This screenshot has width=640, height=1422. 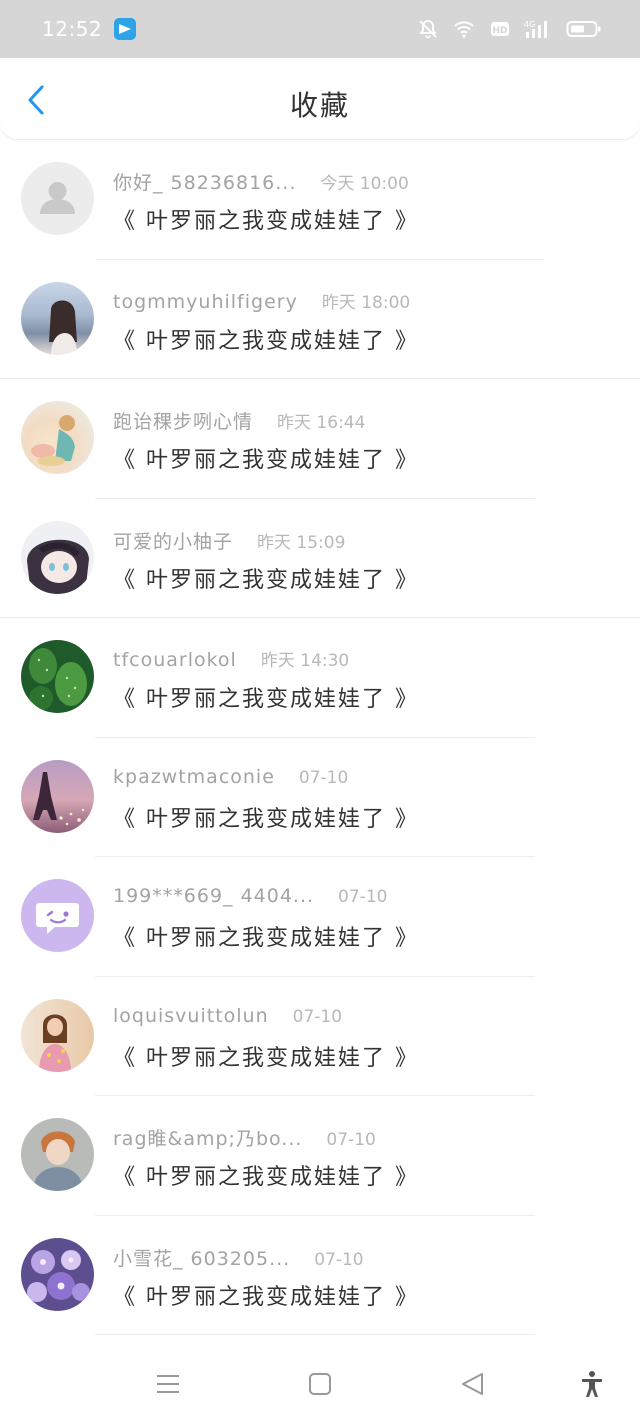 What do you see at coordinates (321, 423) in the screenshot?
I see `timestamp: 昨天 16:44` at bounding box center [321, 423].